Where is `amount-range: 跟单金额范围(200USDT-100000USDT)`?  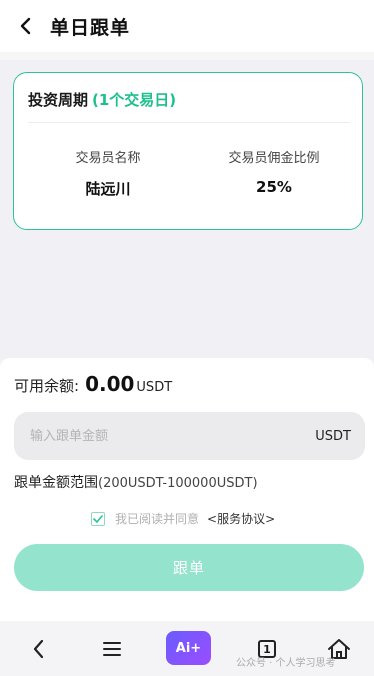 amount-range: 跟单金额范围(200USDT-100000USDT) is located at coordinates (136, 482).